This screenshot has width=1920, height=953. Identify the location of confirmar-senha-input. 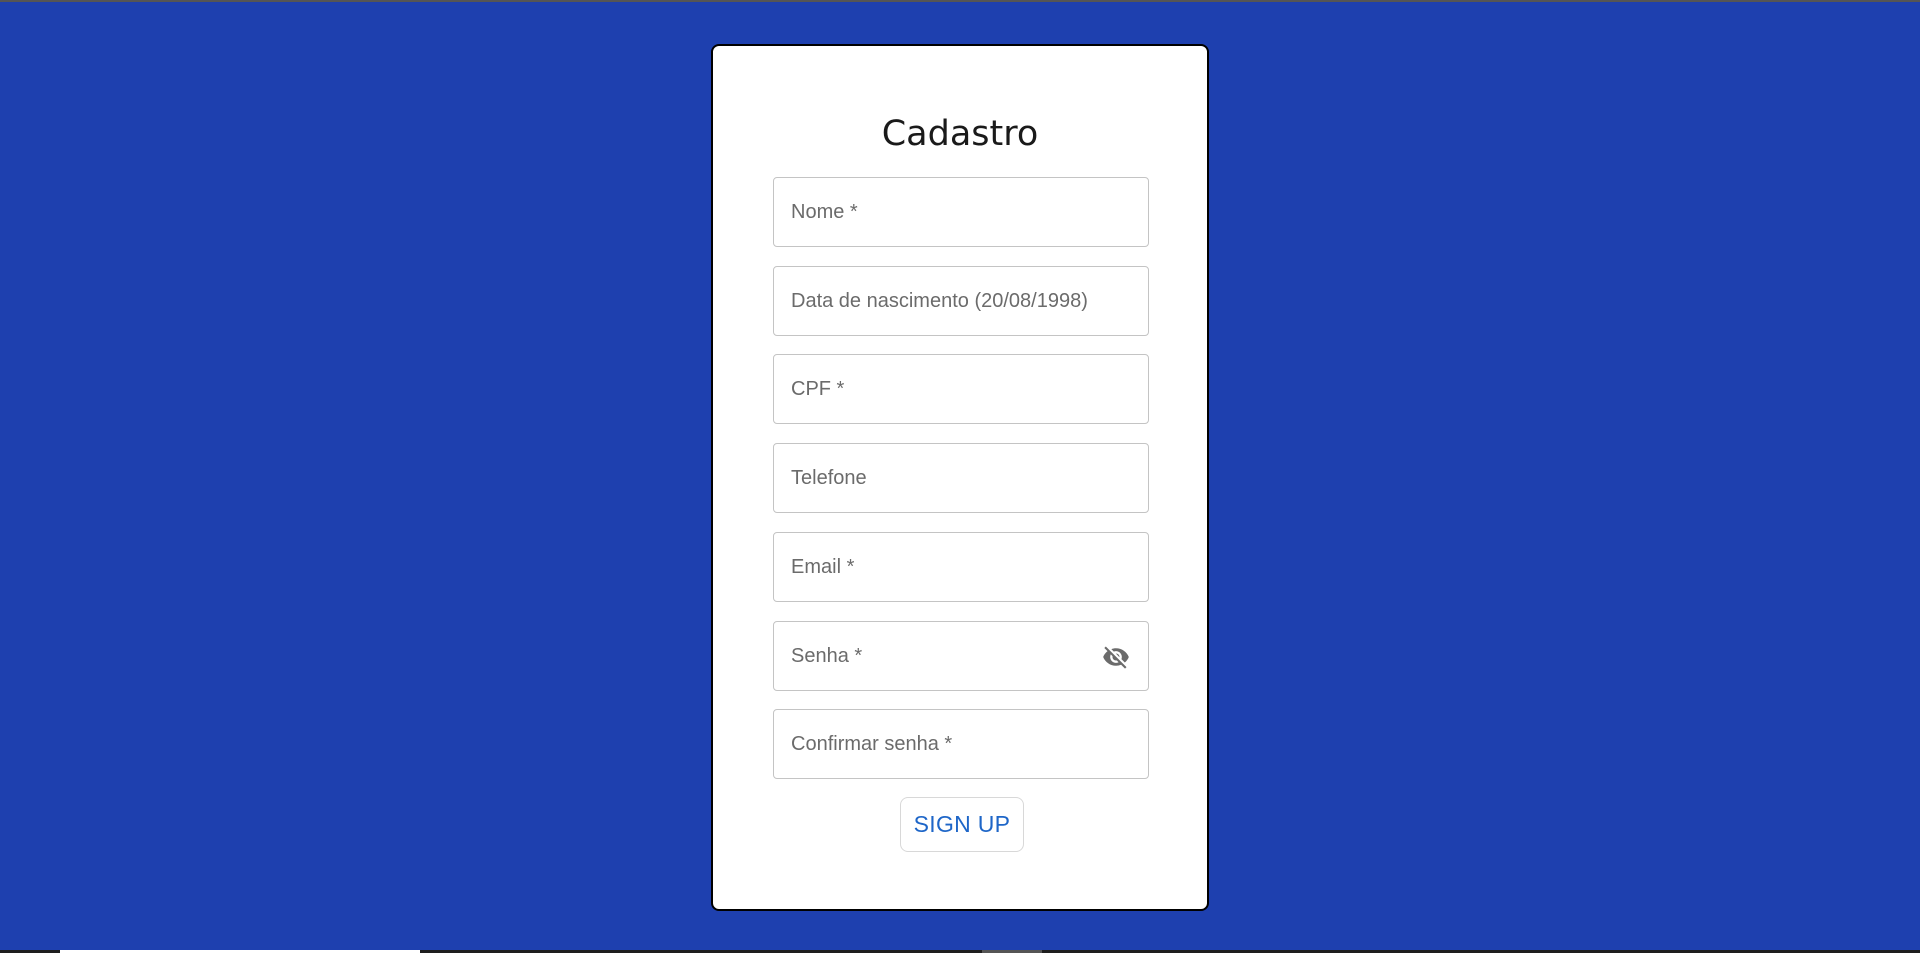
(961, 744).